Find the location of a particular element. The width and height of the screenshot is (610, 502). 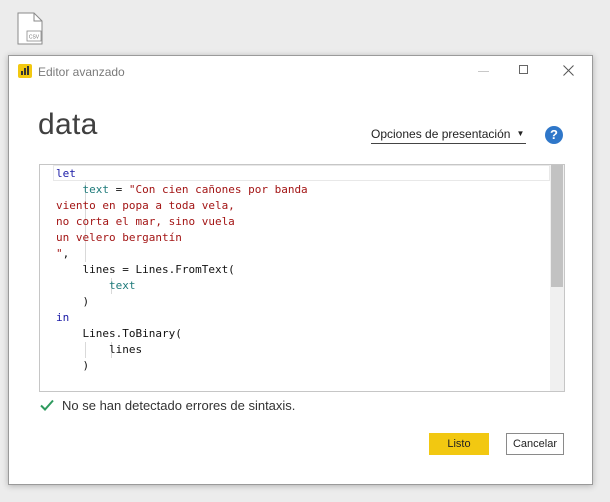

code-line: ", is located at coordinates (62, 254).